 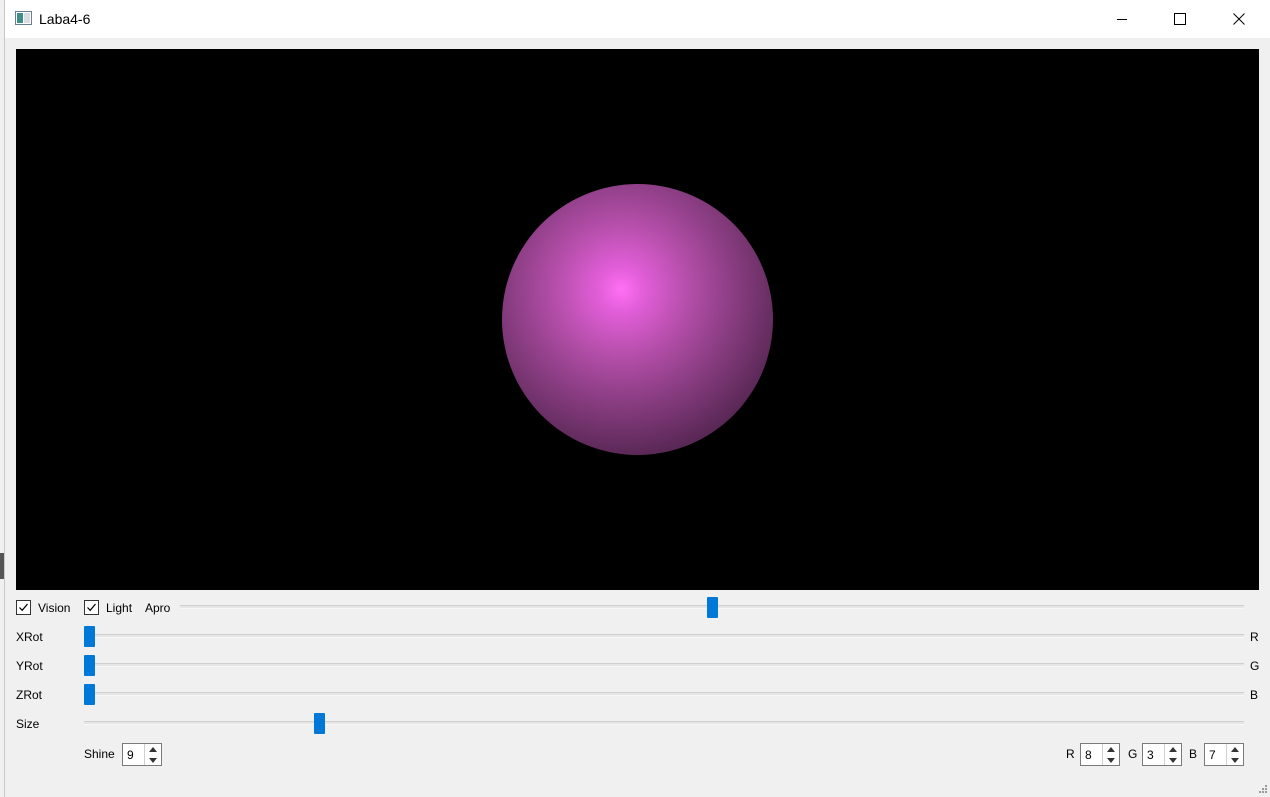 What do you see at coordinates (29, 695) in the screenshot?
I see `zrot-label: ZRot` at bounding box center [29, 695].